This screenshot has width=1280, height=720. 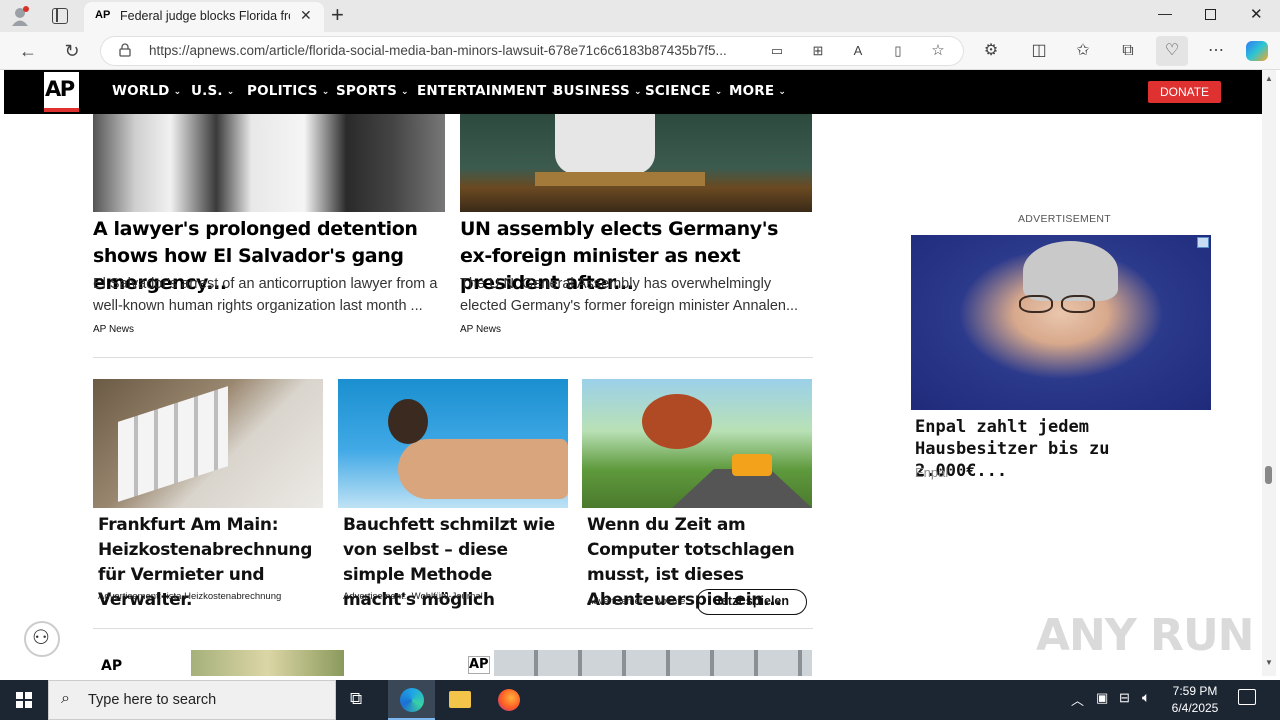 I want to click on firefox-icon, so click(x=509, y=700).